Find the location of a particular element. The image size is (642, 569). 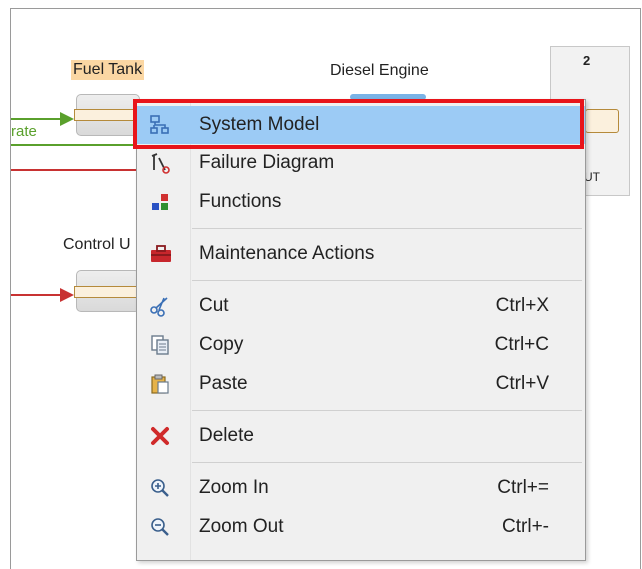

right-block-port is located at coordinates (602, 121).